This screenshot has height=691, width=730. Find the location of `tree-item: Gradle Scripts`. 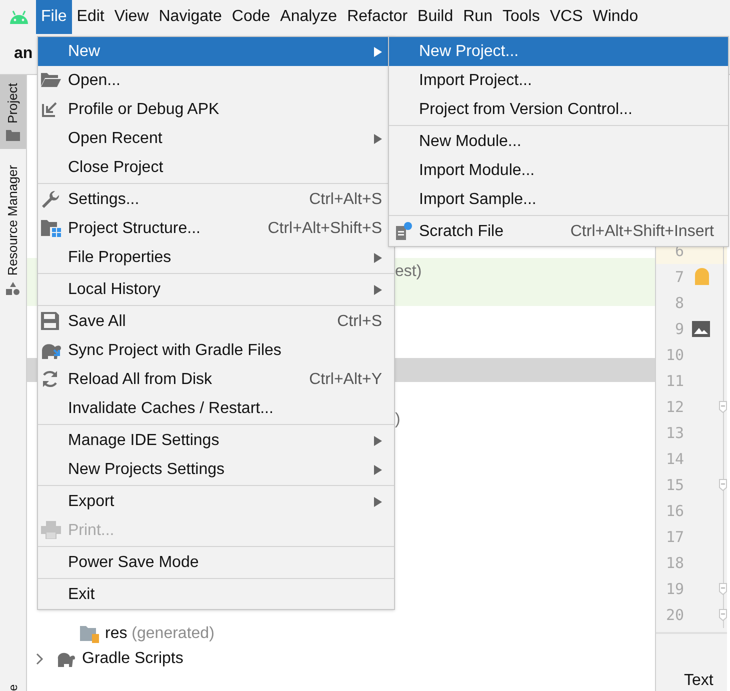

tree-item: Gradle Scripts is located at coordinates (133, 658).